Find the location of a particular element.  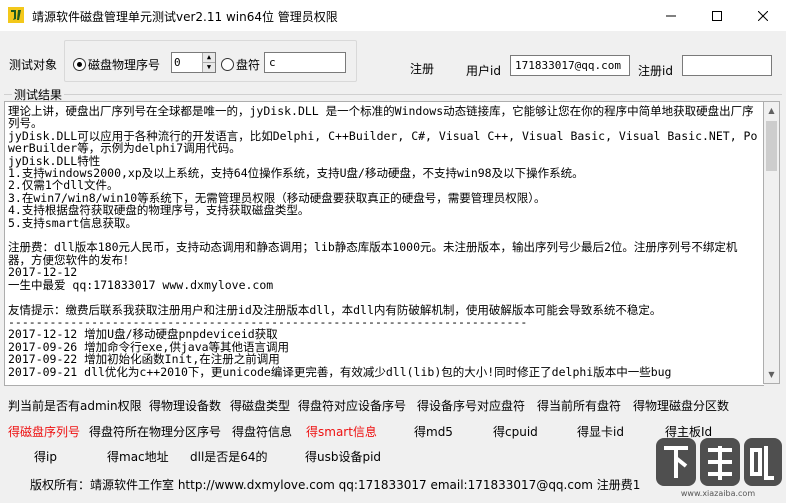

app-icon is located at coordinates (16, 15).